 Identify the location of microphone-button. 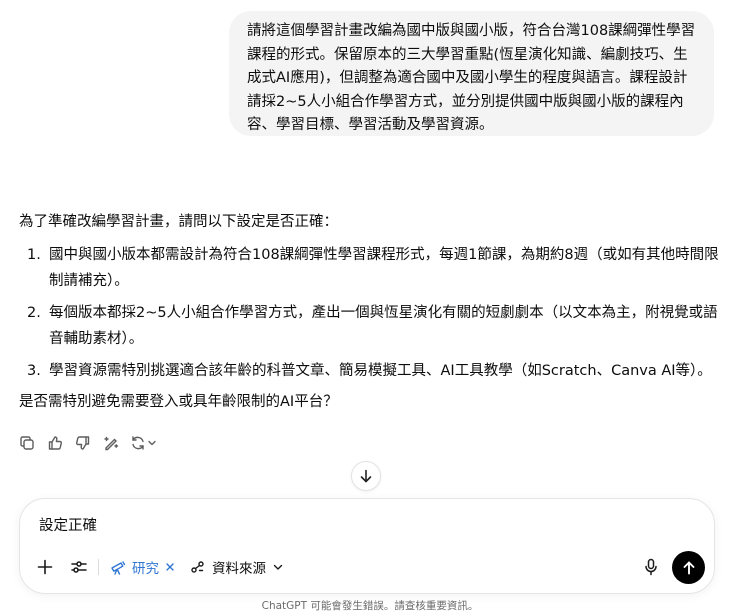
(651, 567).